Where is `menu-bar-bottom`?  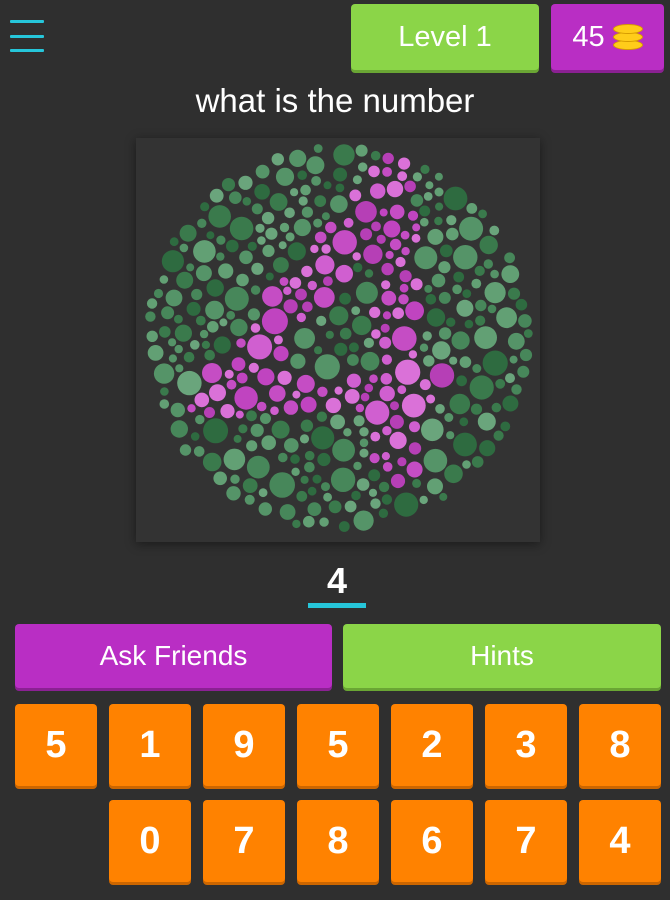 menu-bar-bottom is located at coordinates (27, 50).